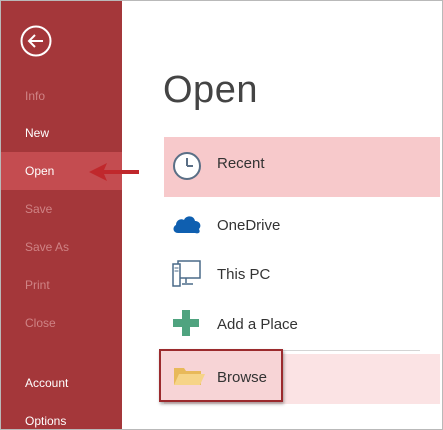 The width and height of the screenshot is (443, 430). I want to click on nav-item-options: Options, so click(61, 415).